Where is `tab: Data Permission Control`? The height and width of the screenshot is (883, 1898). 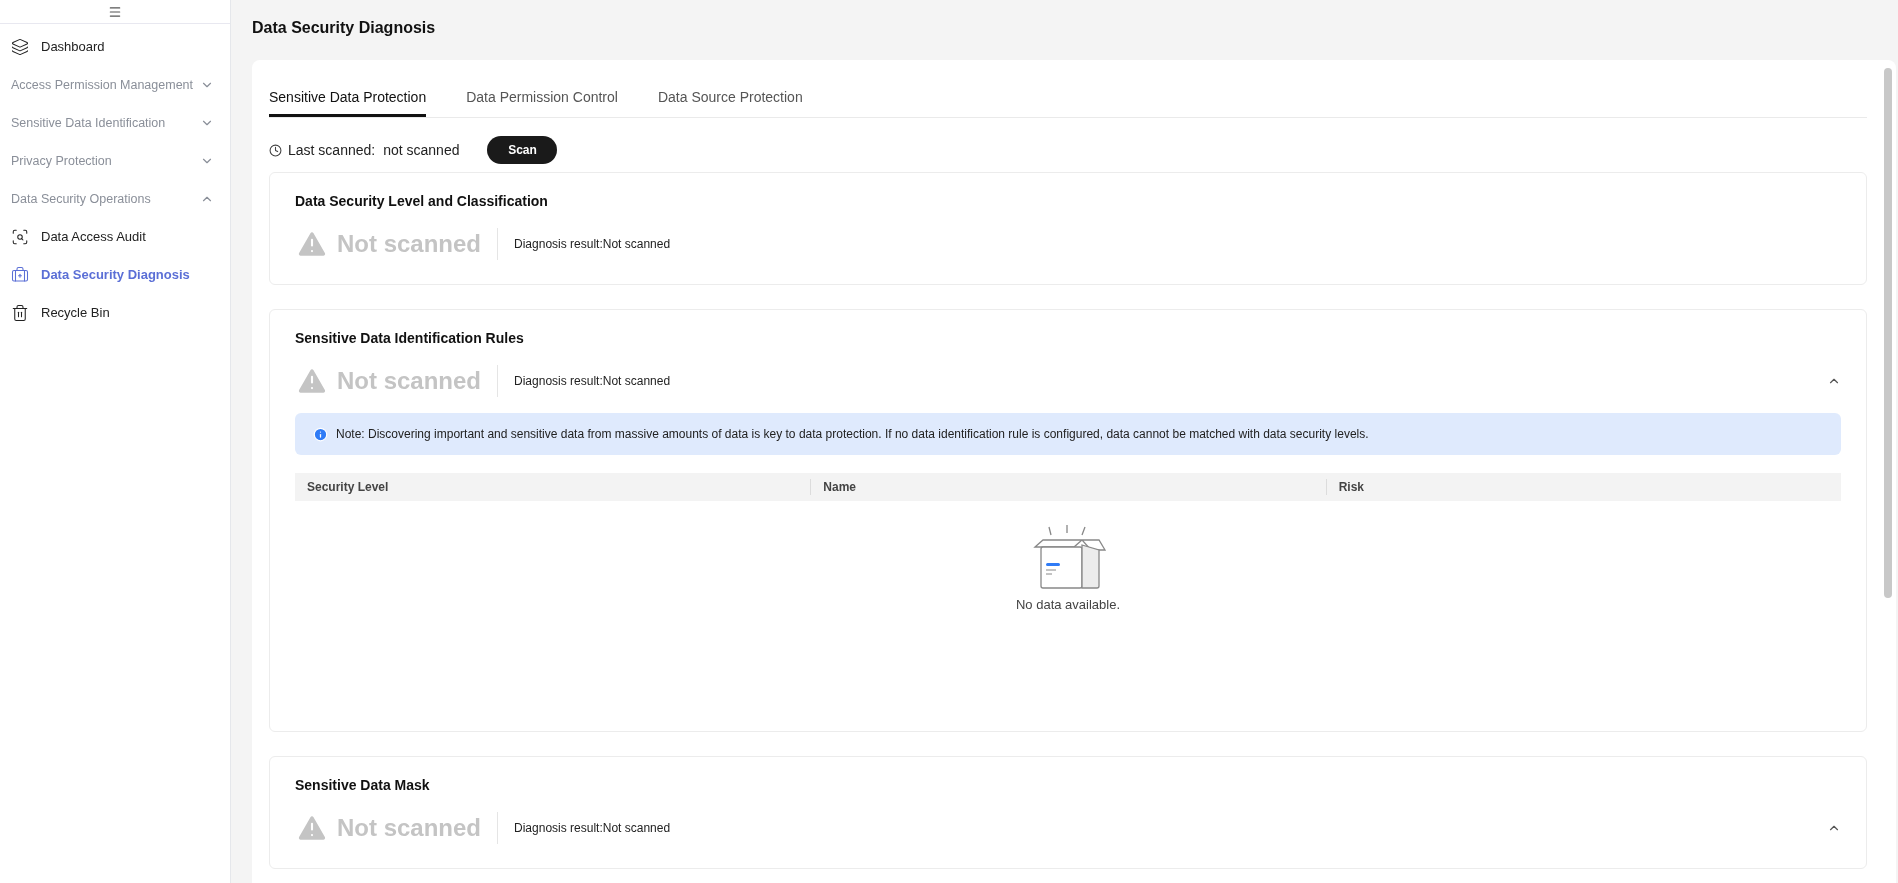 tab: Data Permission Control is located at coordinates (542, 98).